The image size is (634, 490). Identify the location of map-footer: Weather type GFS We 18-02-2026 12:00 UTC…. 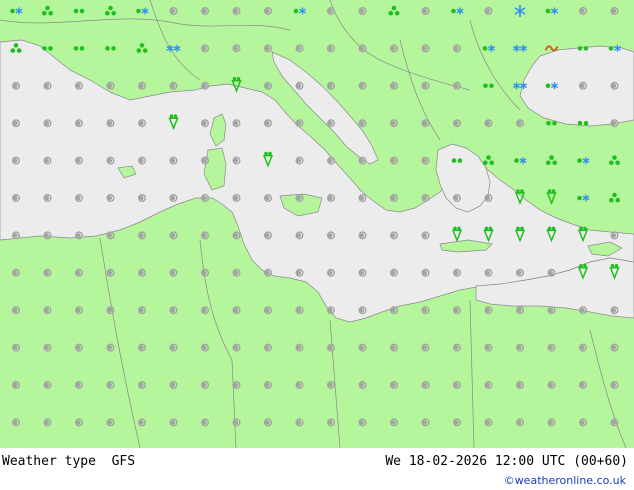
(317, 469).